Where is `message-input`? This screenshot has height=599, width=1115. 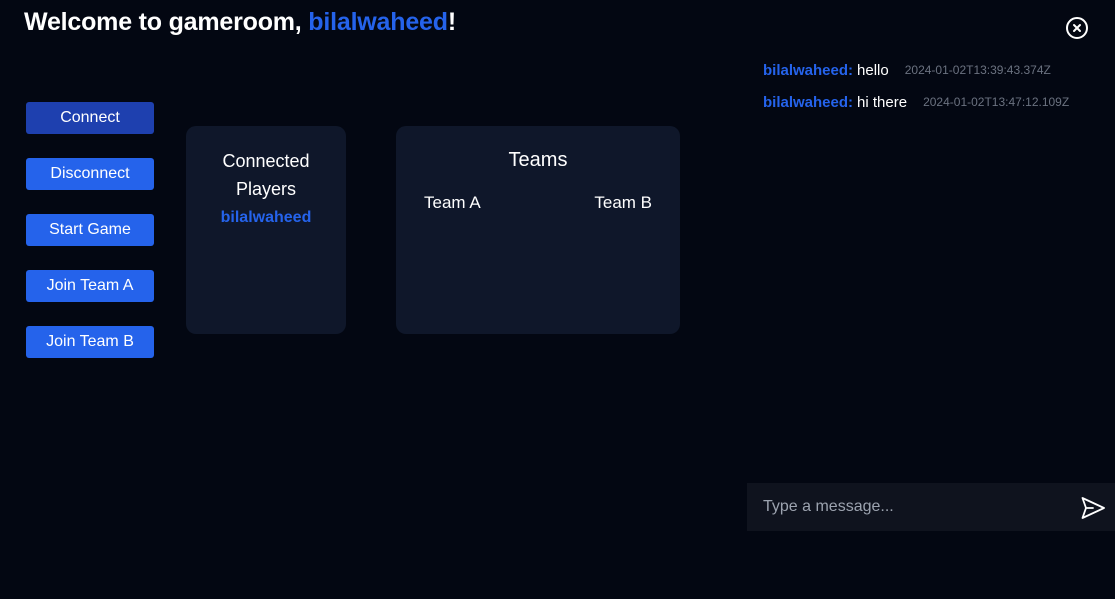 message-input is located at coordinates (910, 507).